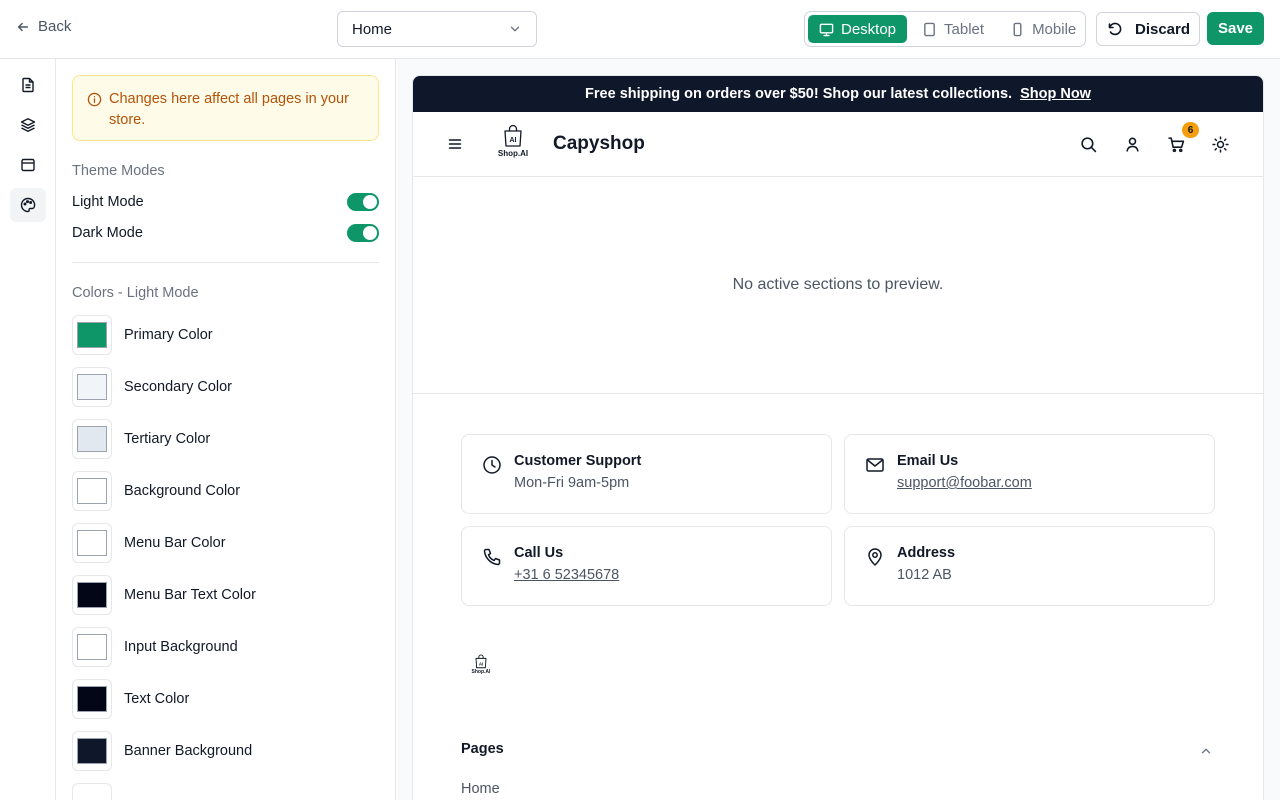 The width and height of the screenshot is (1280, 800). I want to click on color-row-primary: Primary Color, so click(142, 335).